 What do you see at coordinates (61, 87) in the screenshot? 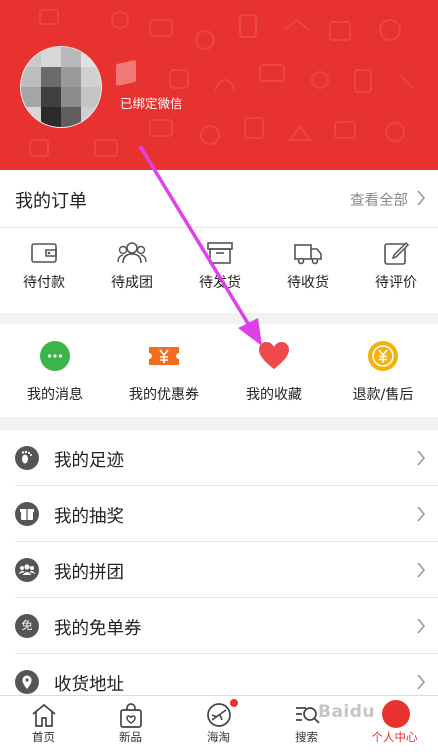
I see `avatar` at bounding box center [61, 87].